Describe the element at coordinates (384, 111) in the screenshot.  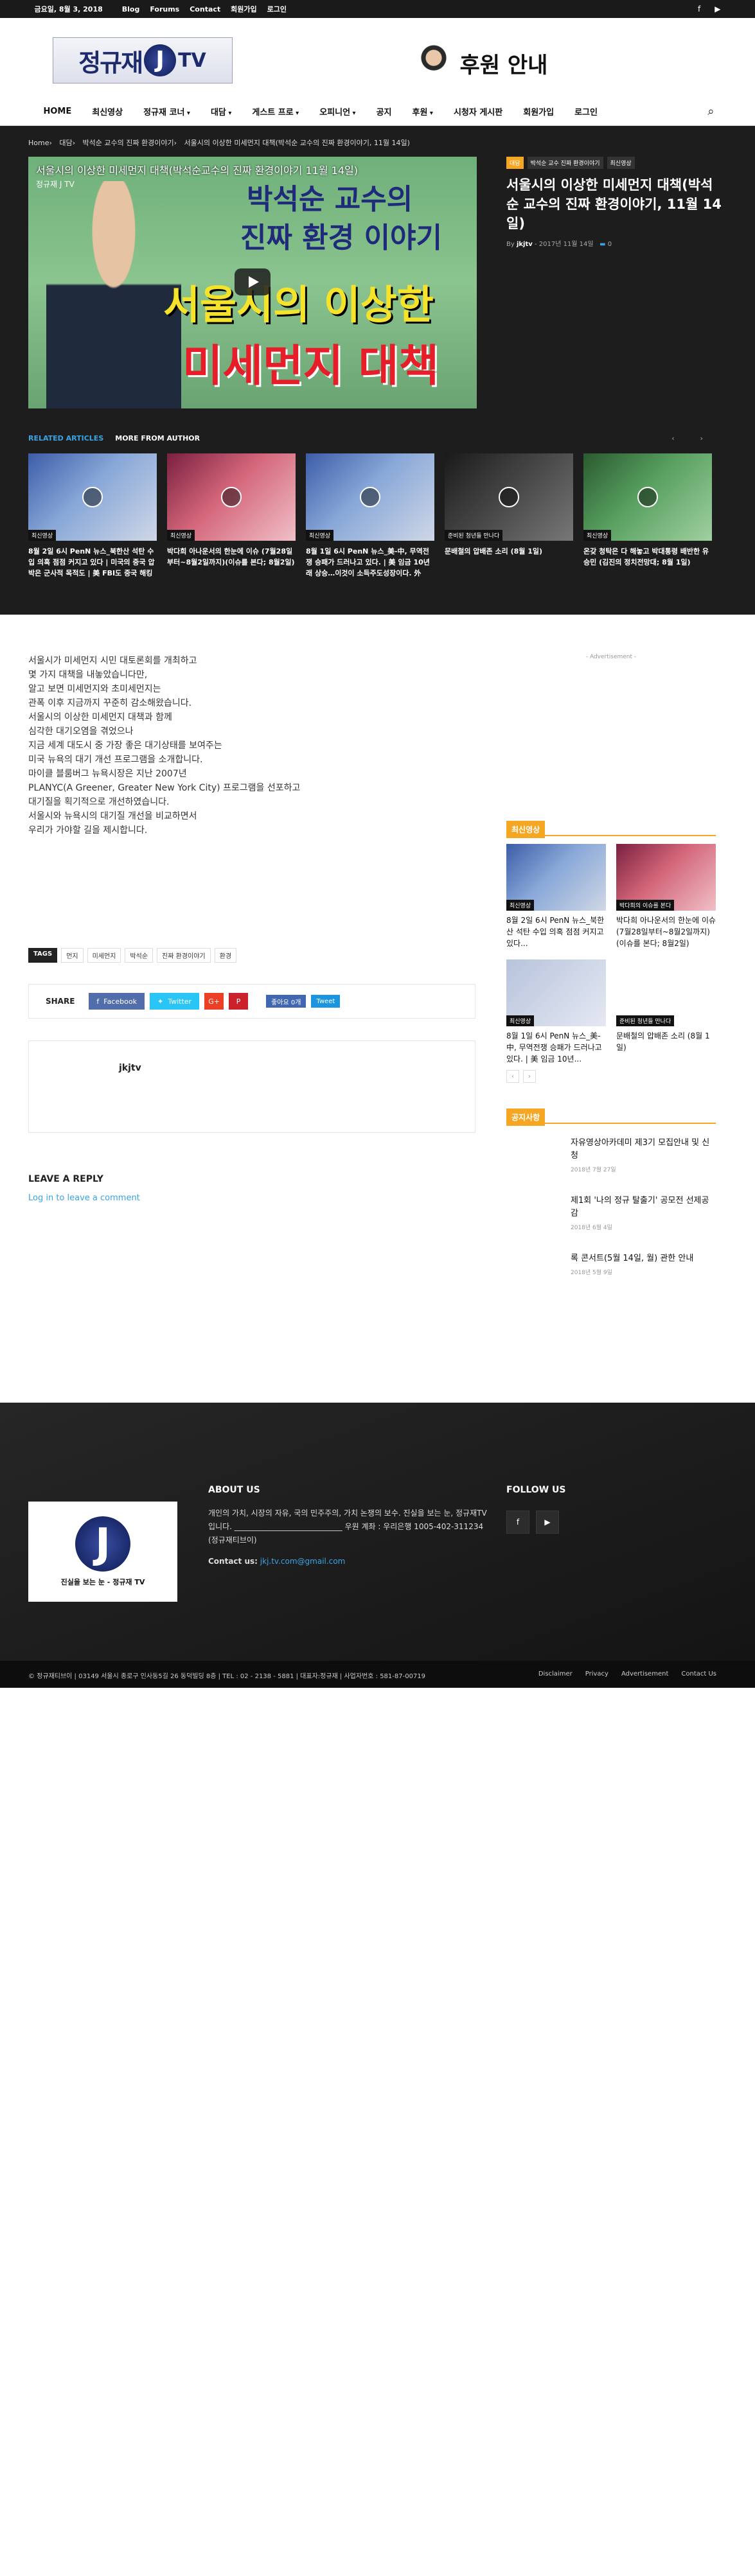
I see `nav-notice: 공지` at that location.